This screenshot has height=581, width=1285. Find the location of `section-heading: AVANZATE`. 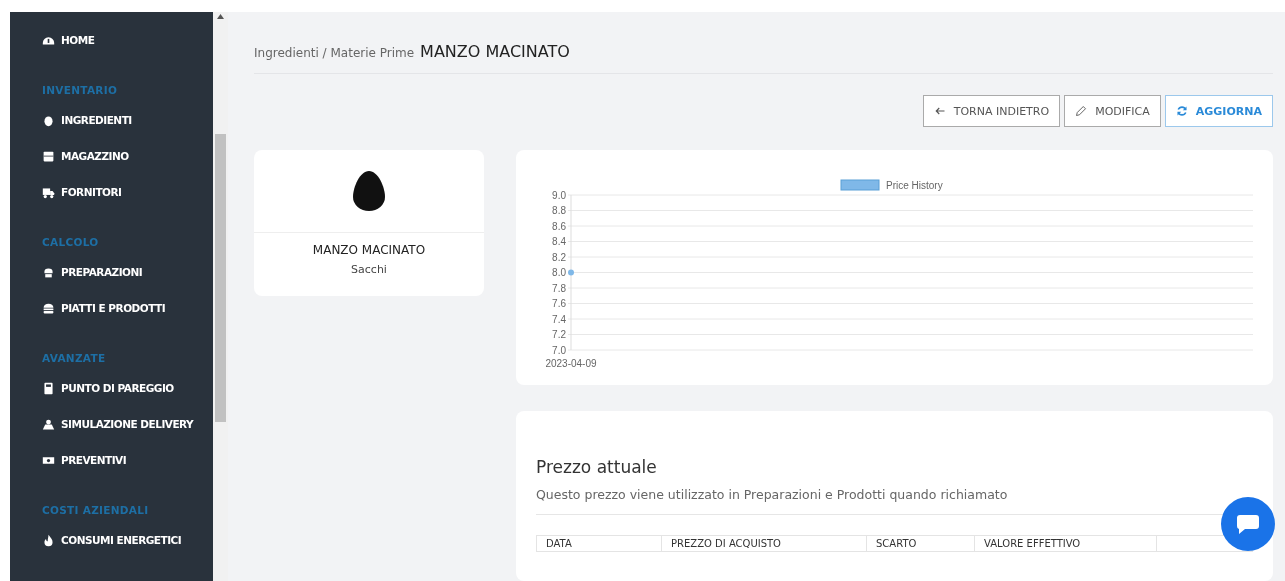

section-heading: AVANZATE is located at coordinates (74, 358).